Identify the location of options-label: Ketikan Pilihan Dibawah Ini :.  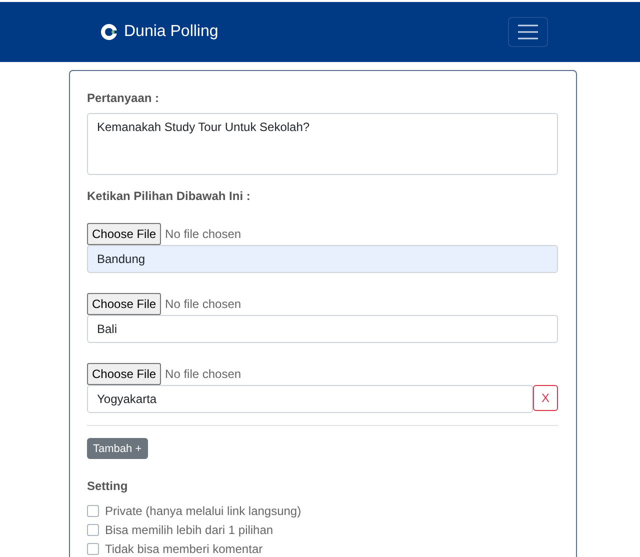
(169, 196).